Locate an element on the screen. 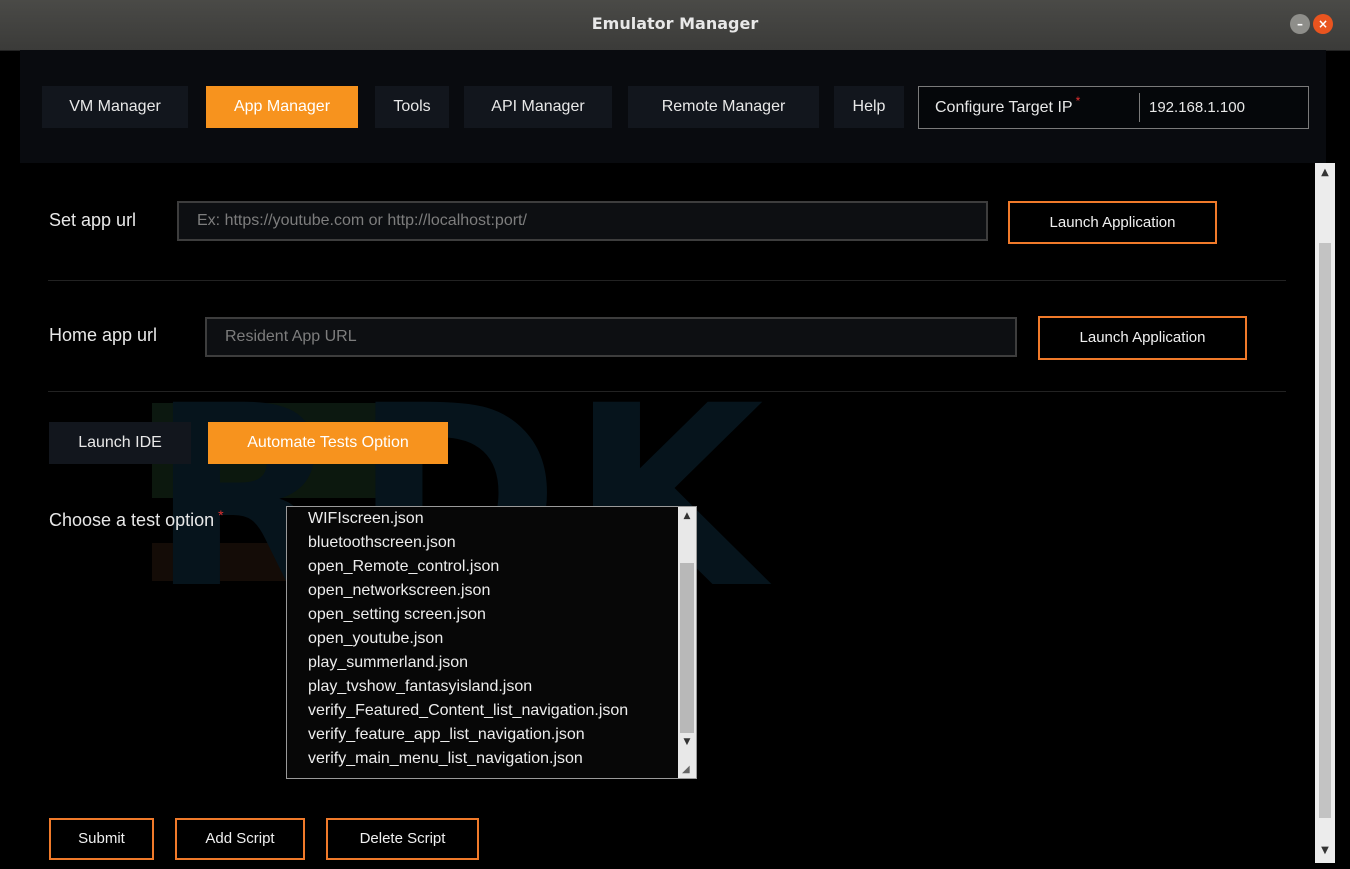 This screenshot has width=1350, height=869. home-url-label: Home app url is located at coordinates (103, 335).